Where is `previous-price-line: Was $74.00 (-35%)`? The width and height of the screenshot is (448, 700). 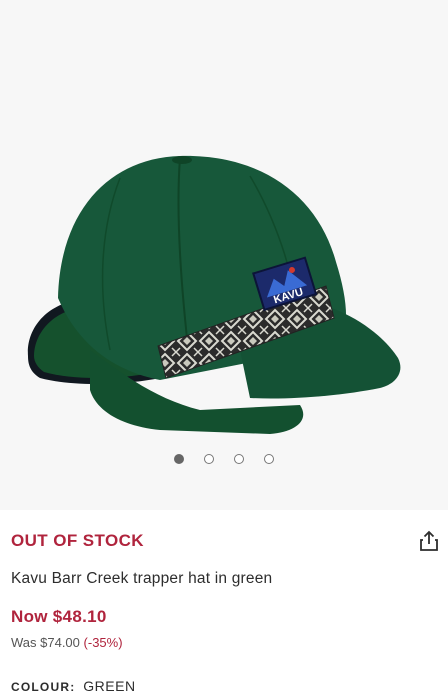 previous-price-line: Was $74.00 (-35%) is located at coordinates (67, 642).